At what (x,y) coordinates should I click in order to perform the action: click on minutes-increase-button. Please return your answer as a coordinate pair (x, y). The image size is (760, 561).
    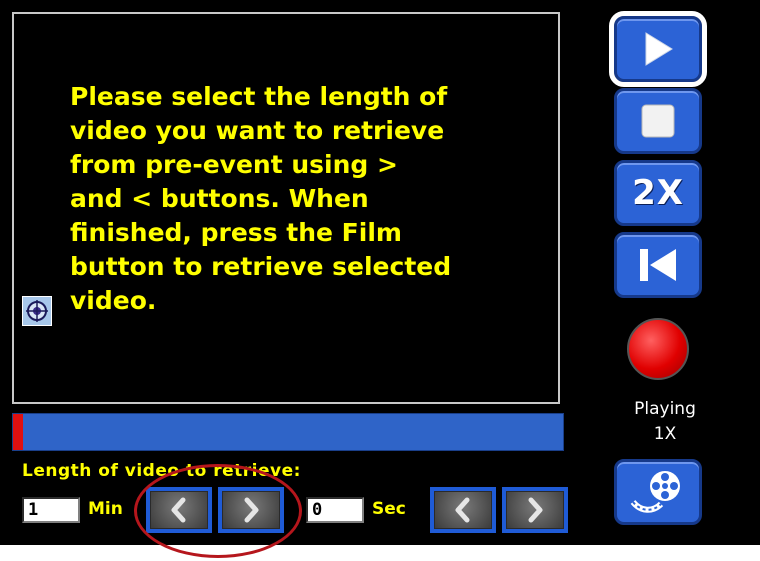
    Looking at the image, I should click on (251, 510).